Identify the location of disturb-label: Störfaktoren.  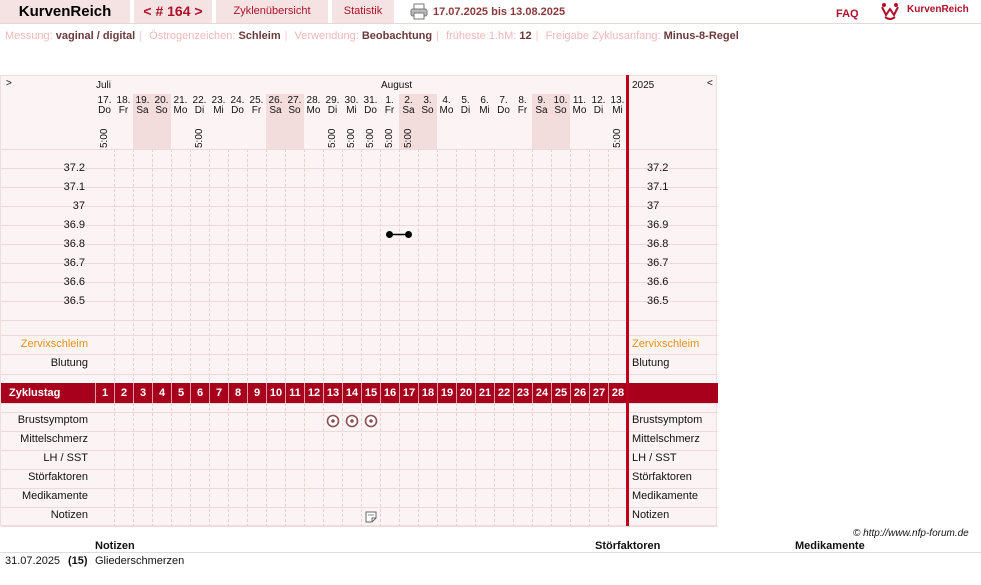
(58, 477).